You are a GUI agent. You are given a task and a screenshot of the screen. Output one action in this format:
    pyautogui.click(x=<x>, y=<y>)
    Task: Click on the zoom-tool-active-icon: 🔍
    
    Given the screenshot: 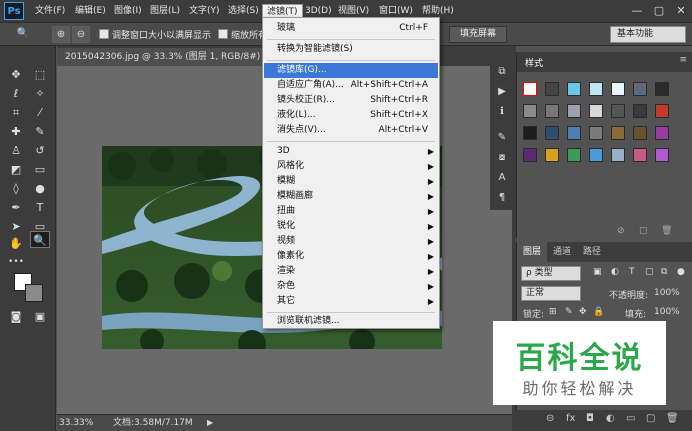 What is the action you would take?
    pyautogui.click(x=40, y=239)
    